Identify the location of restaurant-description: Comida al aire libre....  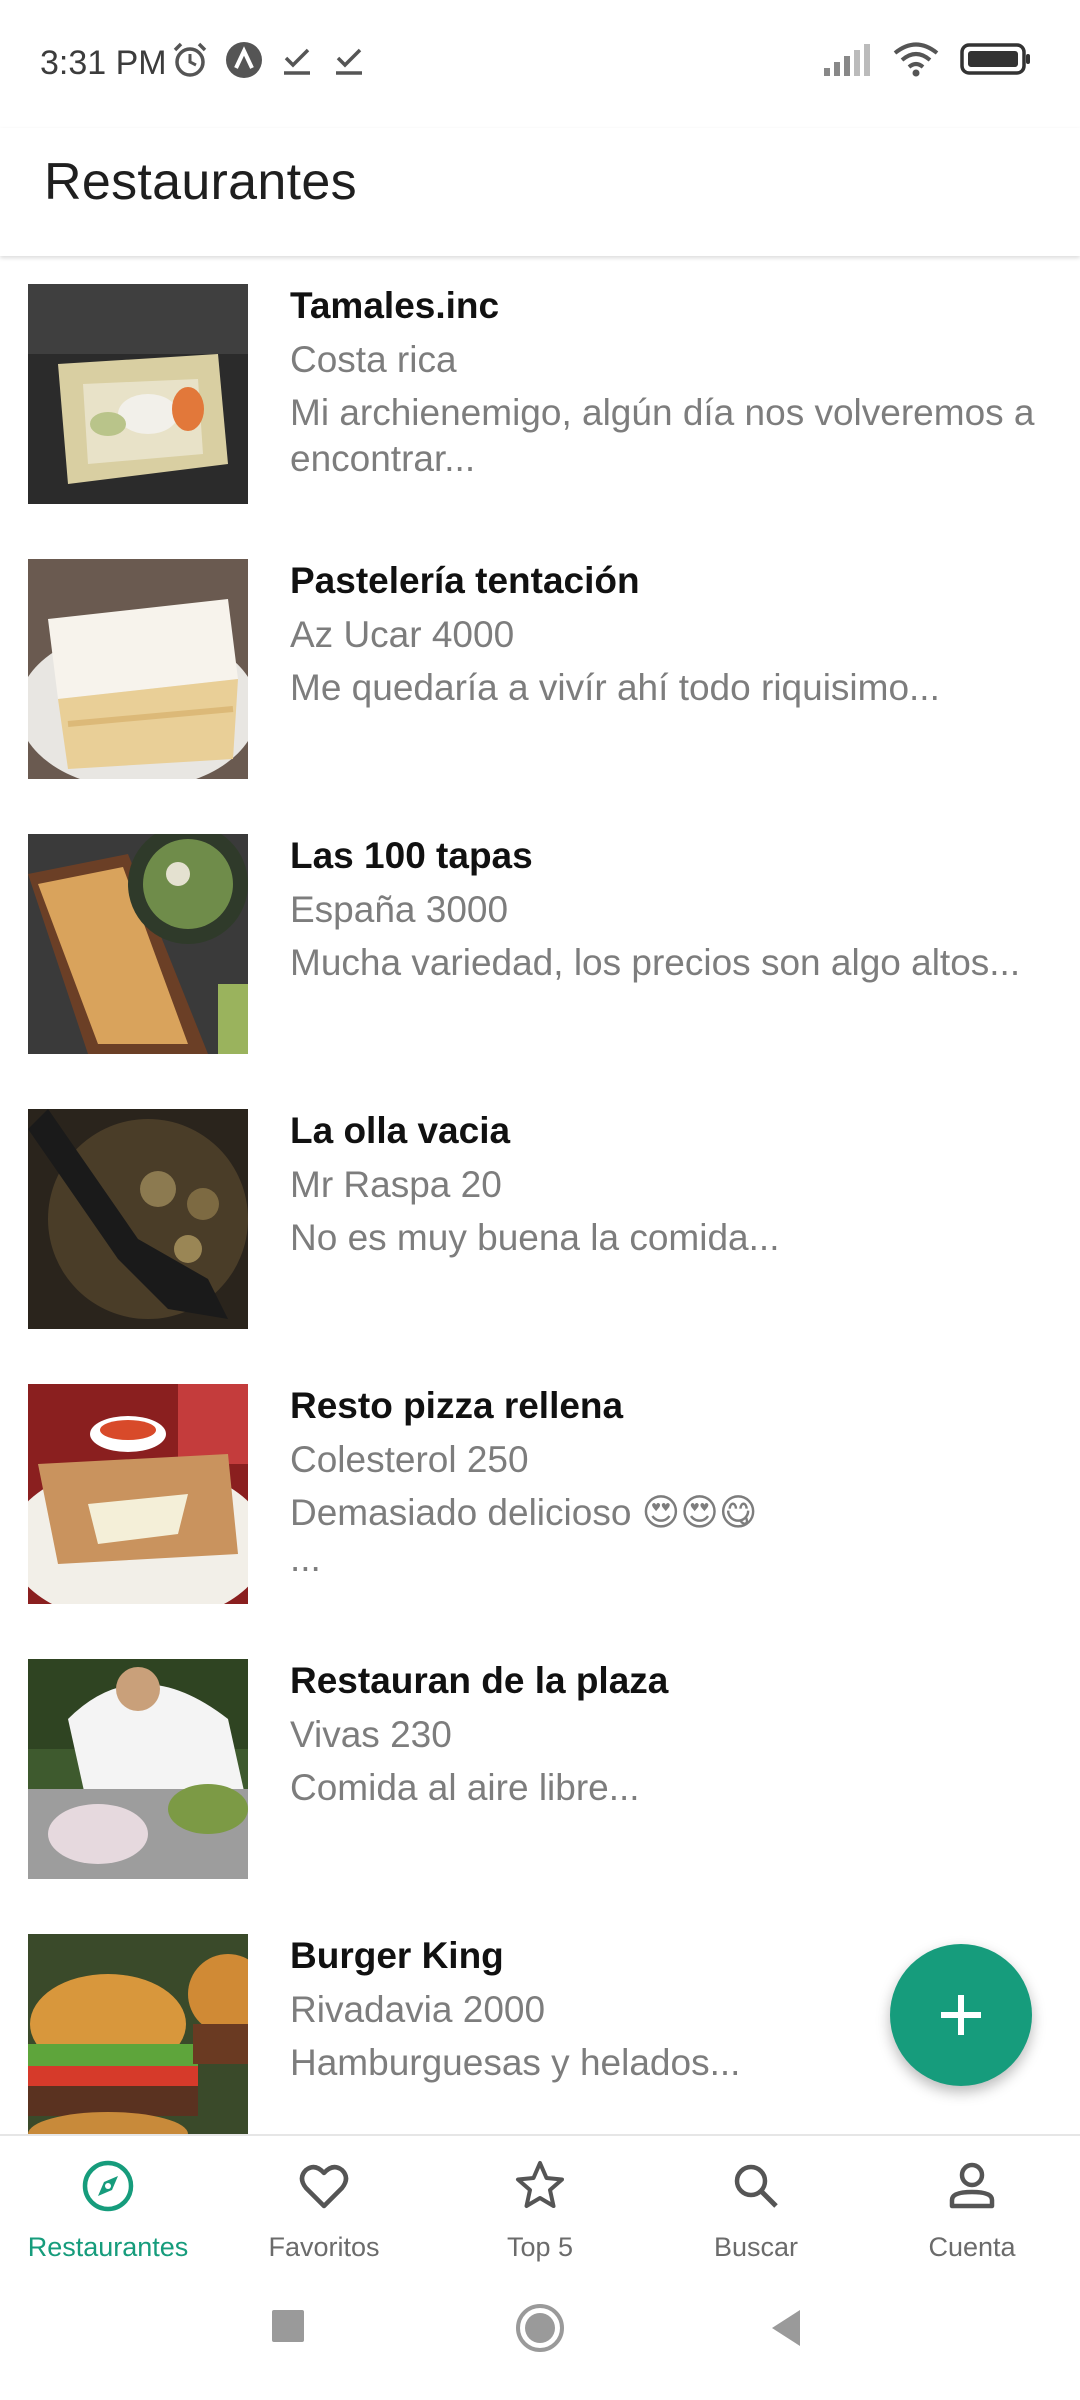
(465, 1787).